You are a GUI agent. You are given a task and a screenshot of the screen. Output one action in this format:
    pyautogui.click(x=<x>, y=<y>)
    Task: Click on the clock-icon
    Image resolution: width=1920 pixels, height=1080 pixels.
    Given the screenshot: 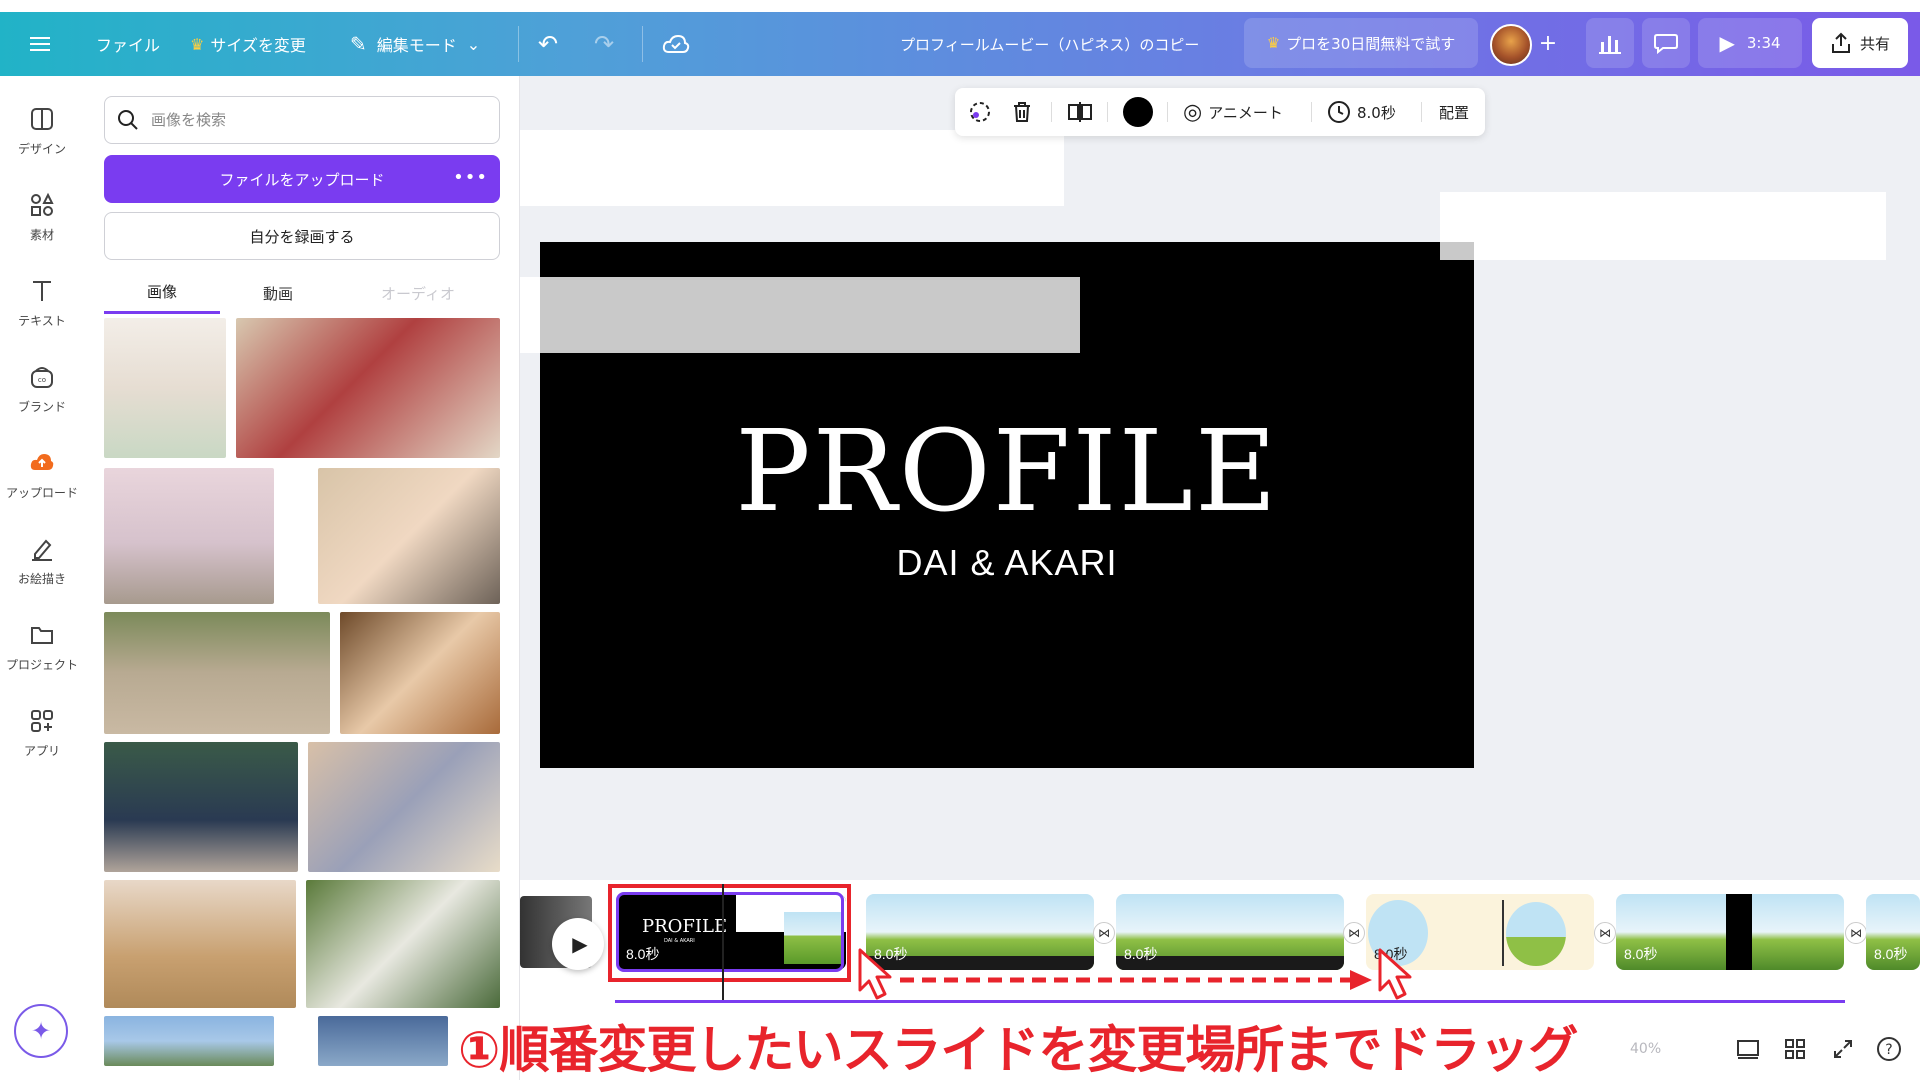 What is the action you would take?
    pyautogui.click(x=1339, y=112)
    